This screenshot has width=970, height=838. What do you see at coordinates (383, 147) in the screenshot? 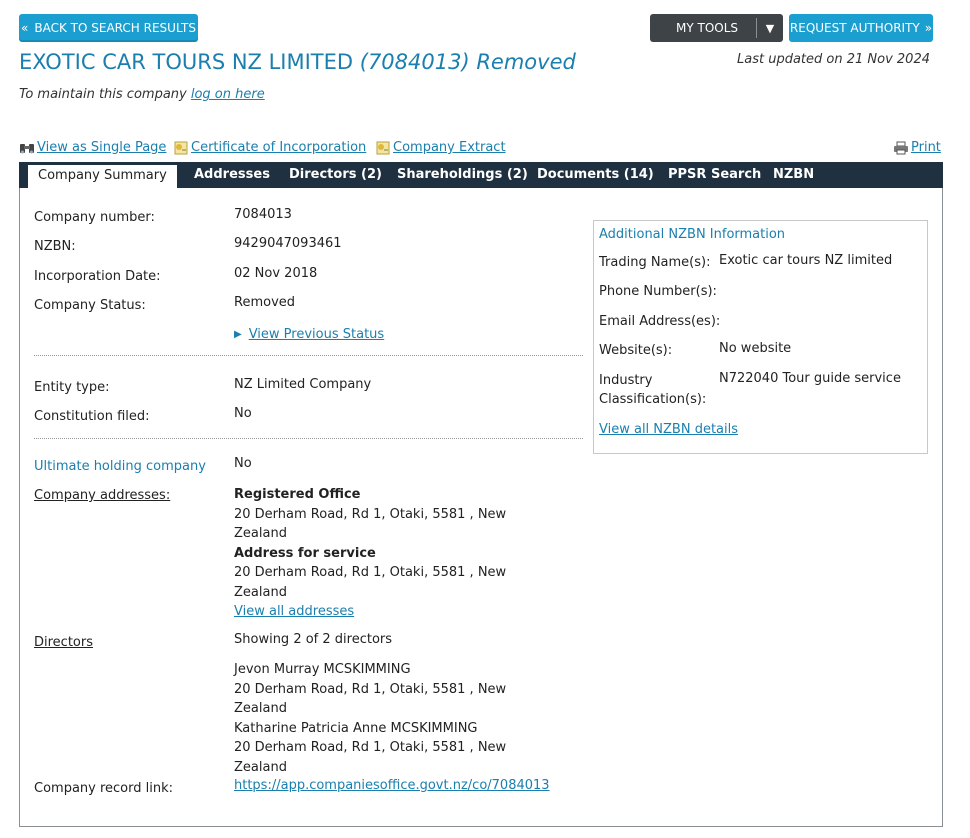
I see `extract-icon` at bounding box center [383, 147].